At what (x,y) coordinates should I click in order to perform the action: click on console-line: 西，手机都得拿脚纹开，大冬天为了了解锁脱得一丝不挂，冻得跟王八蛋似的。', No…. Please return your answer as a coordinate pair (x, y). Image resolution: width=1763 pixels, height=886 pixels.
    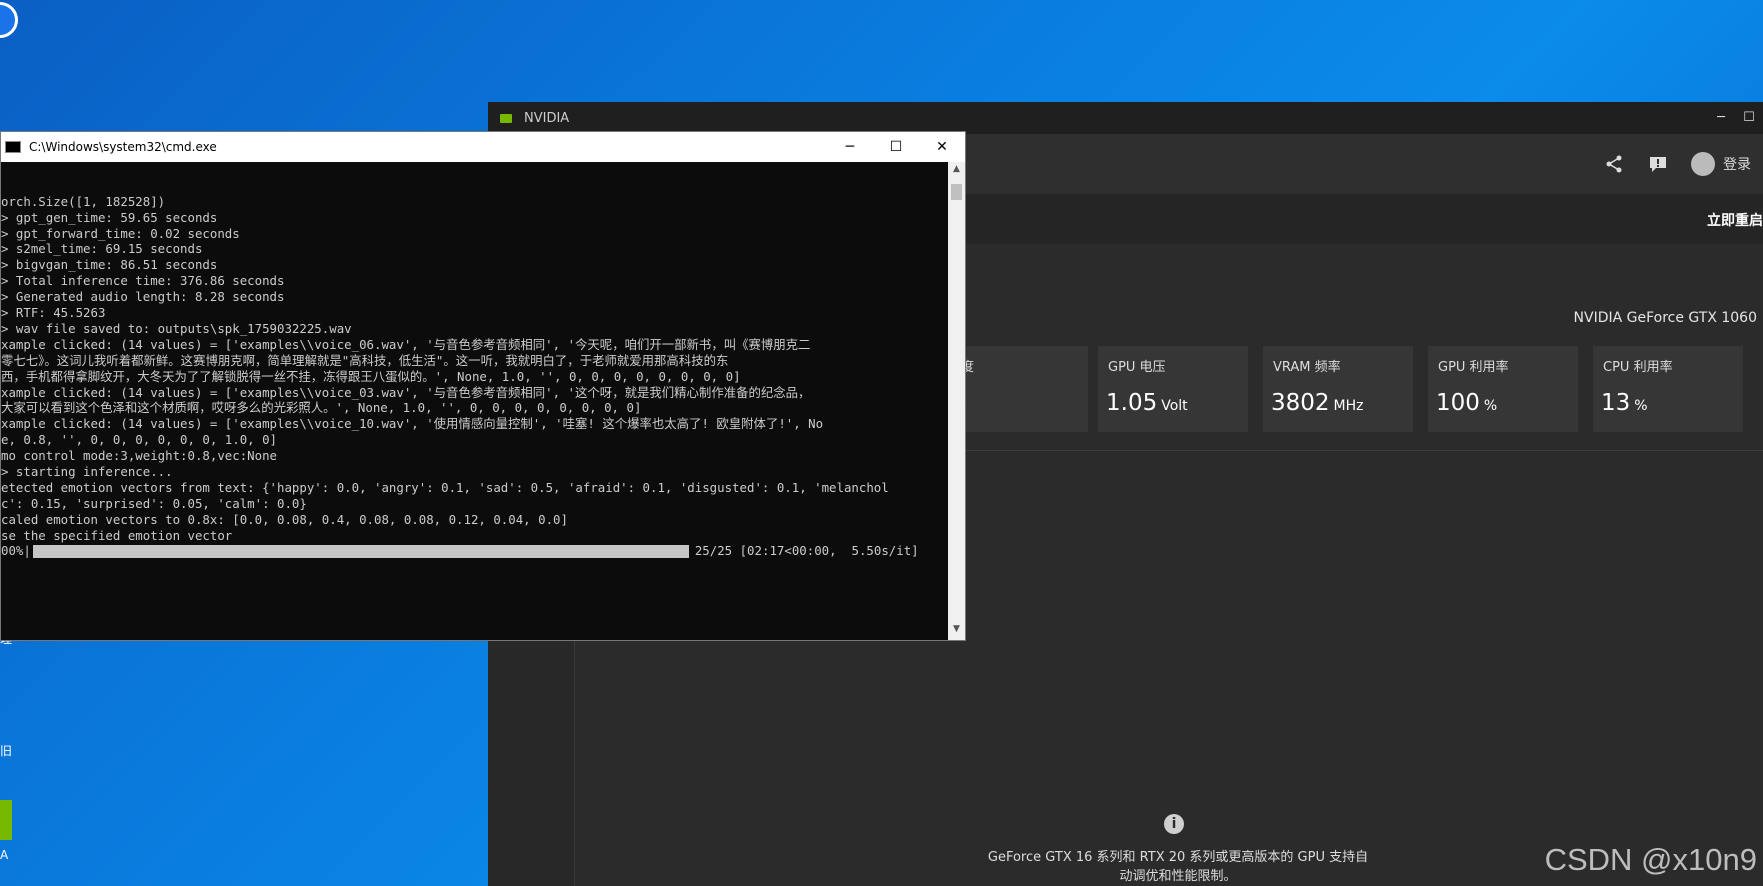
    Looking at the image, I should click on (371, 376).